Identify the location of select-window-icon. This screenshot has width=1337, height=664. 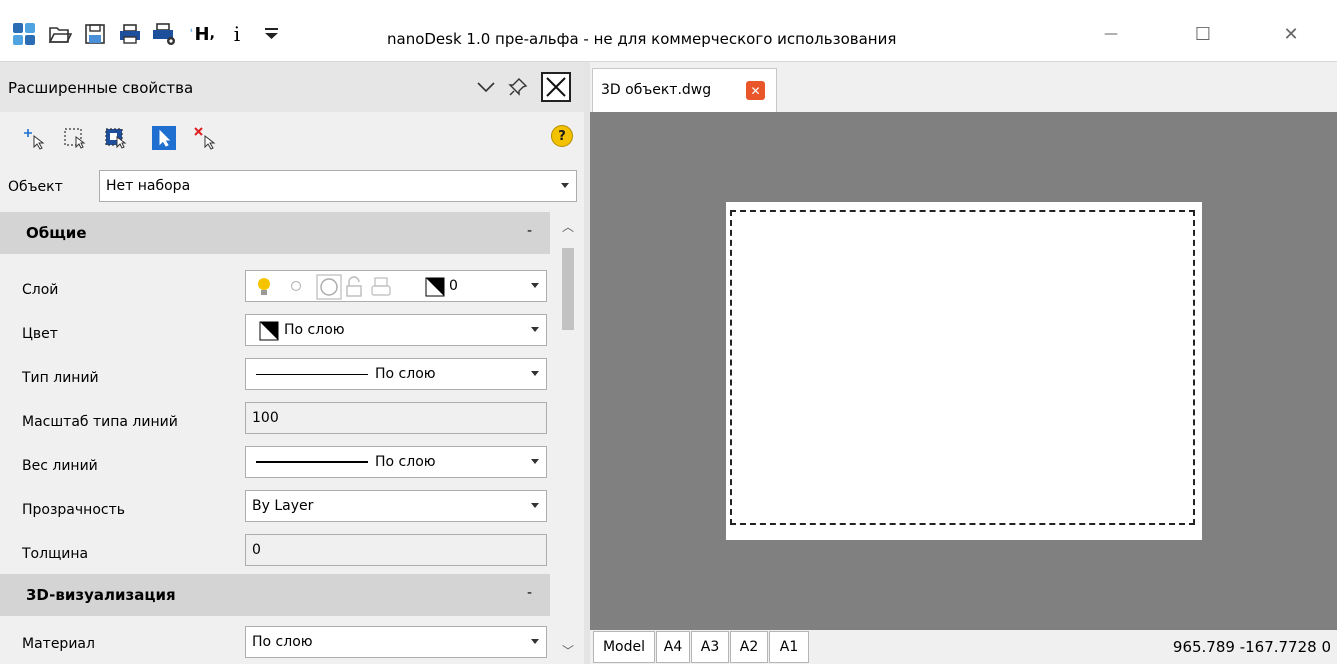
(75, 138).